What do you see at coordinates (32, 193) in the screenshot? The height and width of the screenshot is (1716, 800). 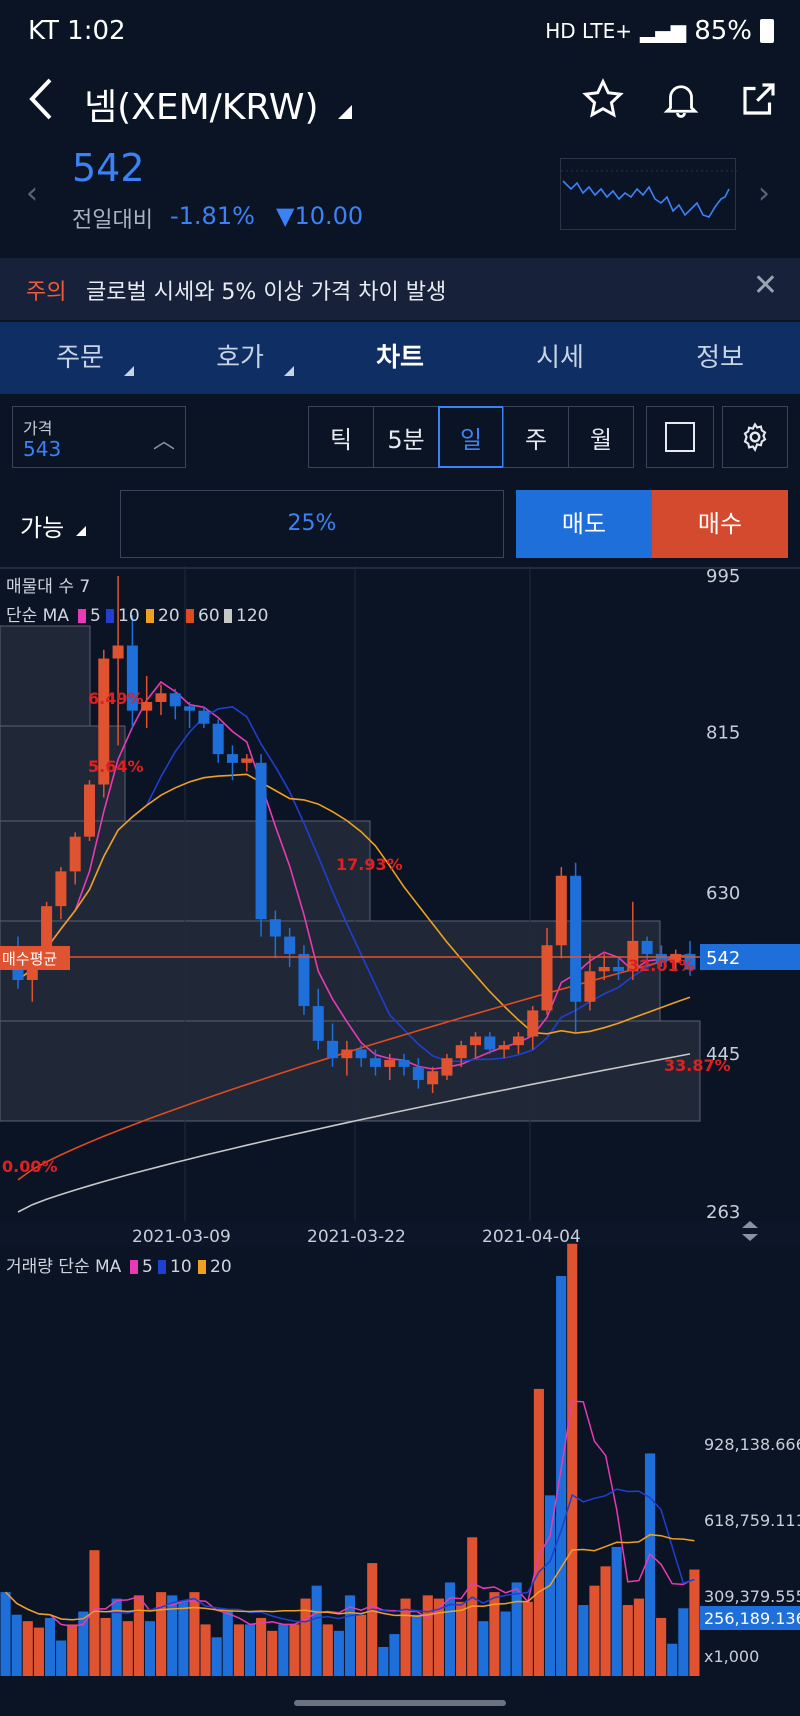 I see `prev-coin-chevron-icon: ‹` at bounding box center [32, 193].